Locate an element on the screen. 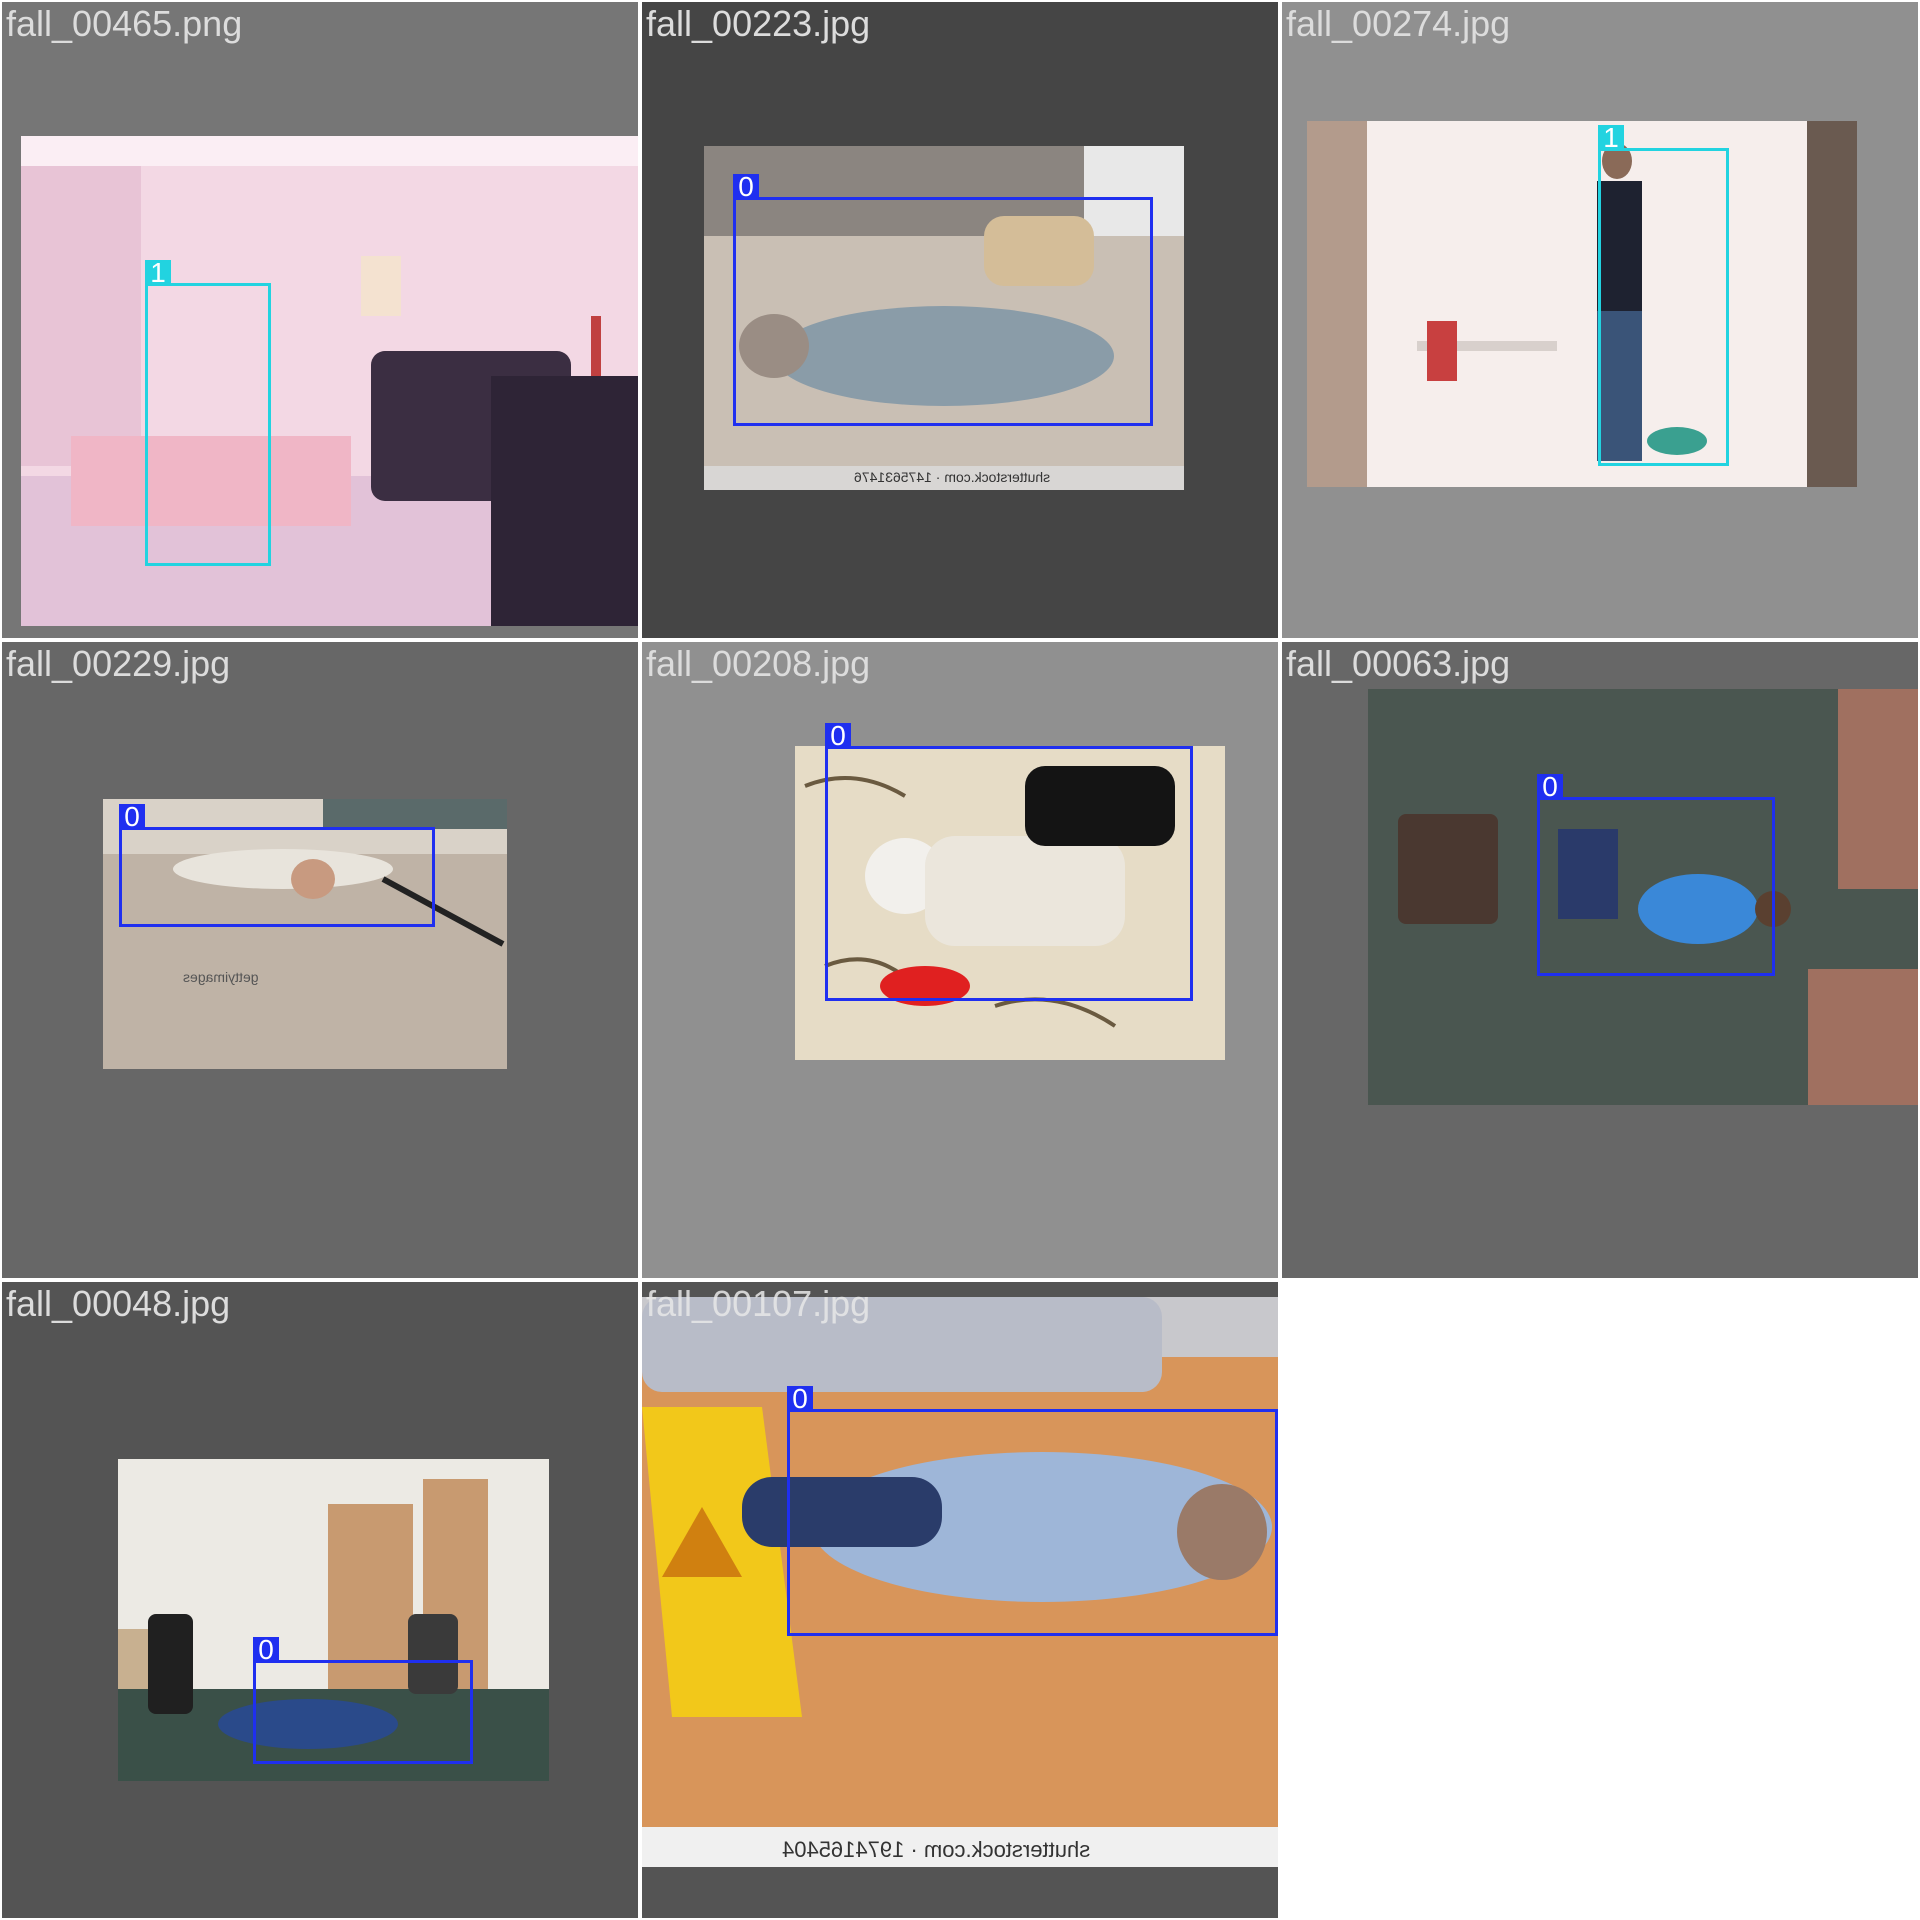 Image resolution: width=1920 pixels, height=1920 pixels. man-vacuuming-scene is located at coordinates (1582, 304).